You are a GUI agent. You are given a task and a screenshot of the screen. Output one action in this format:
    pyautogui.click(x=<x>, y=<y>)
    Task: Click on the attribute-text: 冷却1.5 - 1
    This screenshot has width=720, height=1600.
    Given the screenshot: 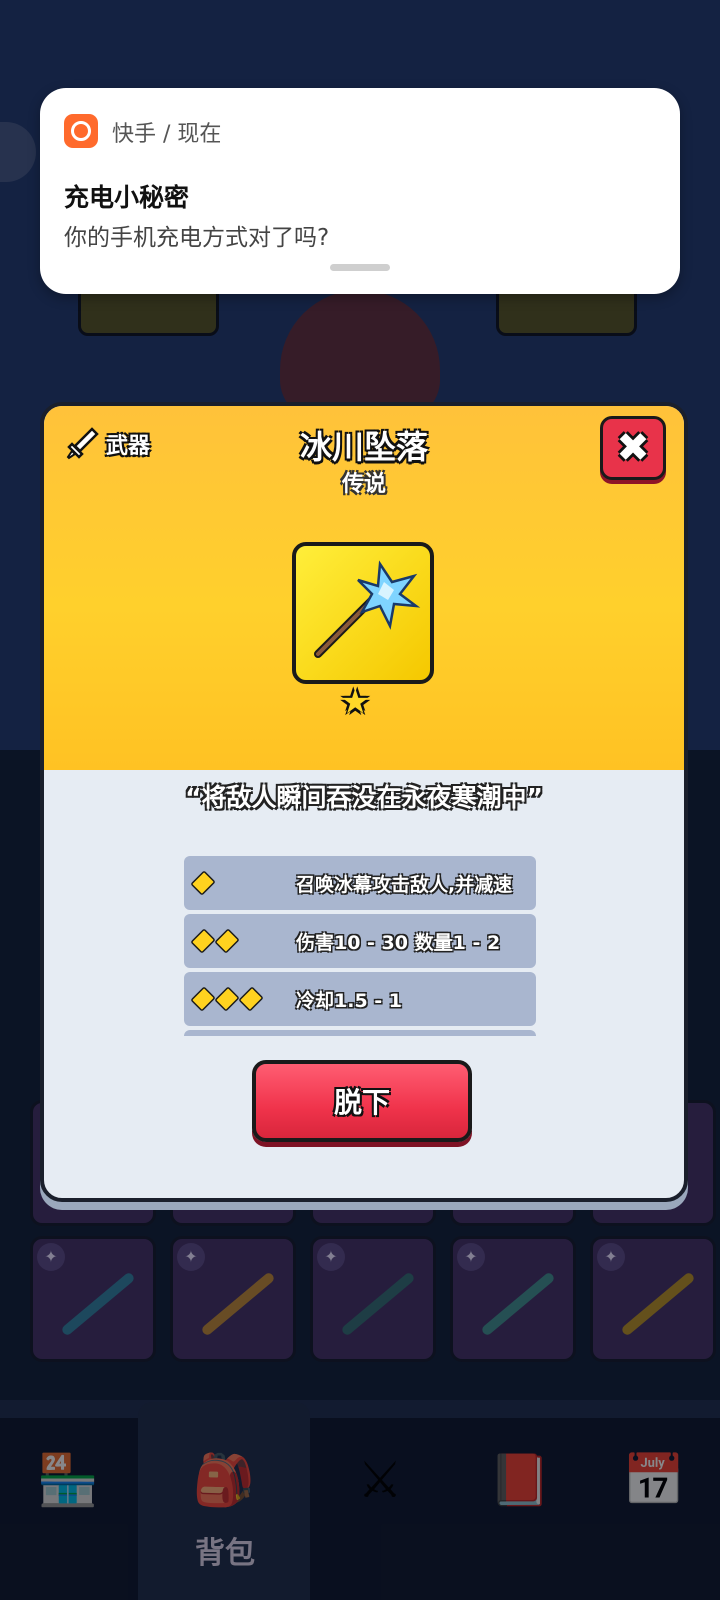 What is the action you would take?
    pyautogui.click(x=349, y=1001)
    